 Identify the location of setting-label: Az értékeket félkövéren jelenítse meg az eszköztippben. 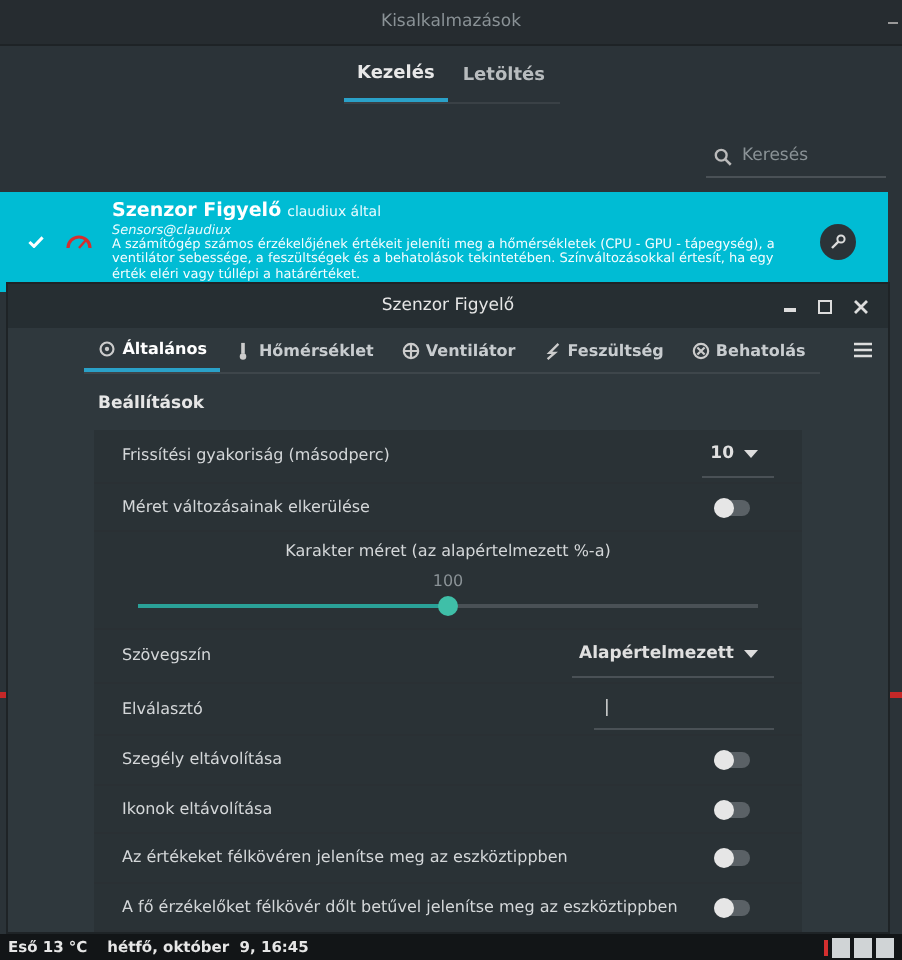
(345, 858).